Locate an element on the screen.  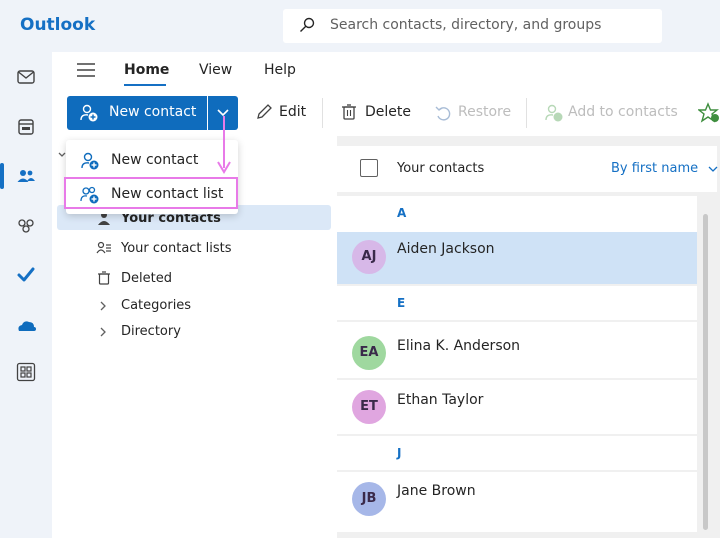
section-letter: E is located at coordinates (401, 303).